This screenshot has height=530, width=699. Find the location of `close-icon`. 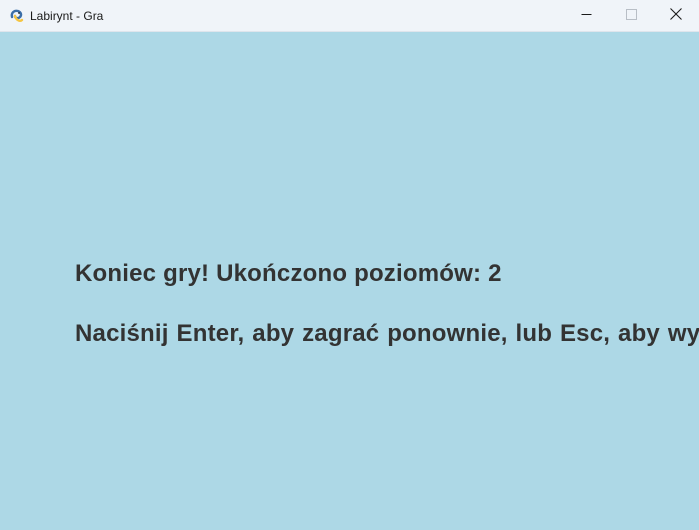

close-icon is located at coordinates (676, 16).